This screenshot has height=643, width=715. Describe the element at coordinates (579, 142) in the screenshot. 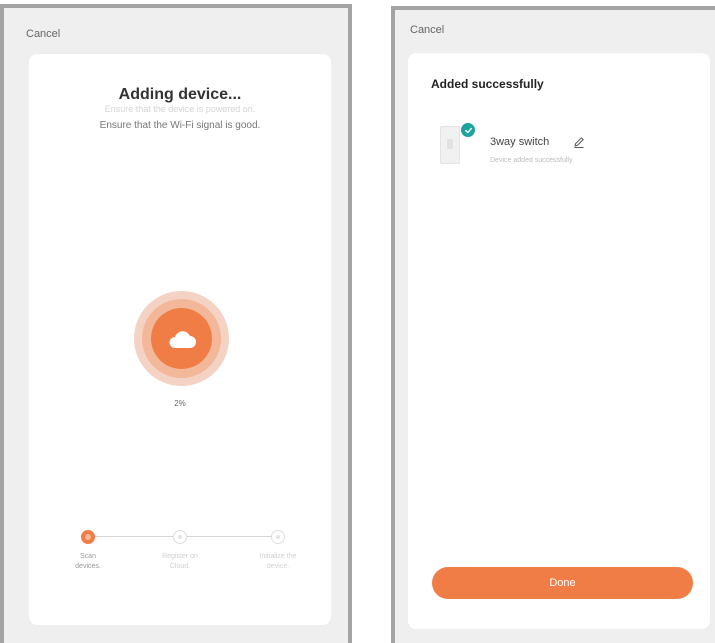

I see `pencil-icon` at that location.